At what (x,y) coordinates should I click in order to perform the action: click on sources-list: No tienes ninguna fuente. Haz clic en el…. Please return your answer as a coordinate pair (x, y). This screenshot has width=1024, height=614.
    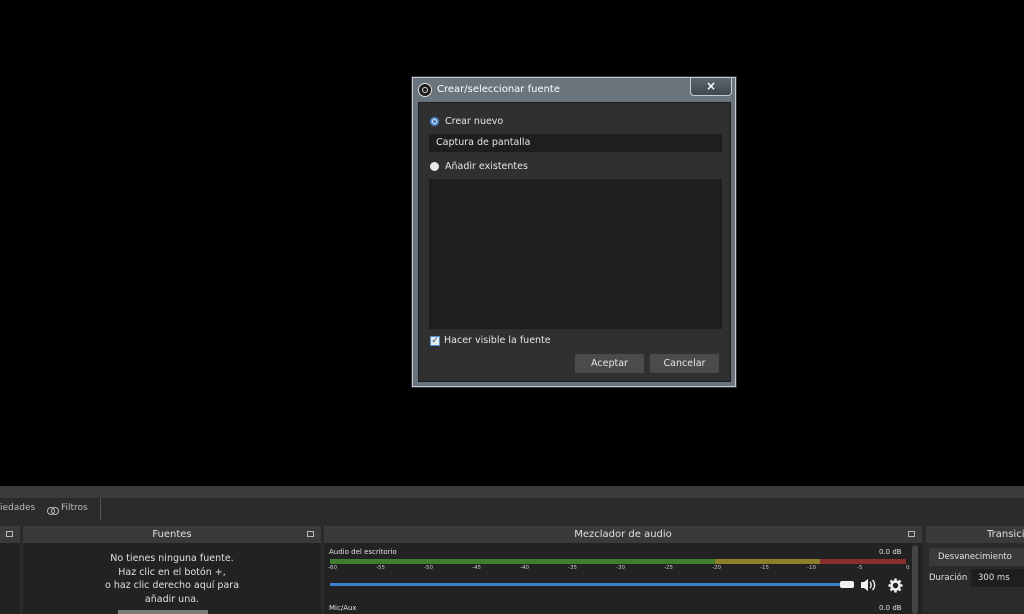
    Looking at the image, I should click on (172, 578).